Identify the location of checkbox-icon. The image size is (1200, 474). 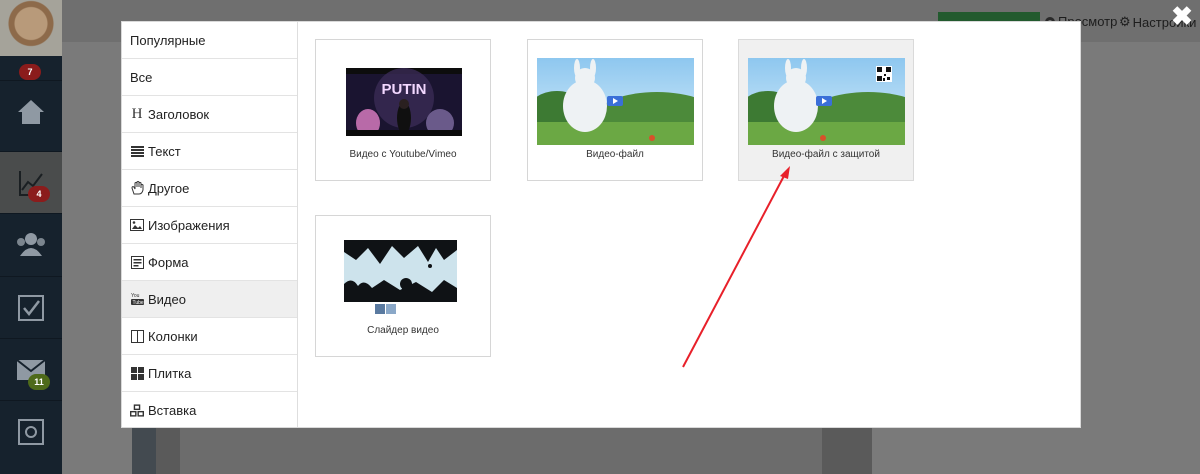
(31, 307).